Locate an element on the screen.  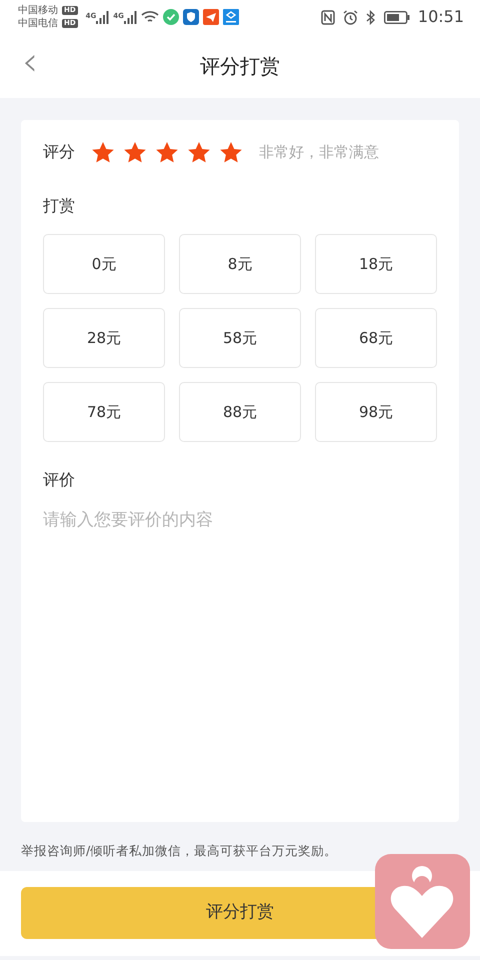
amount-option: 0元 is located at coordinates (104, 264).